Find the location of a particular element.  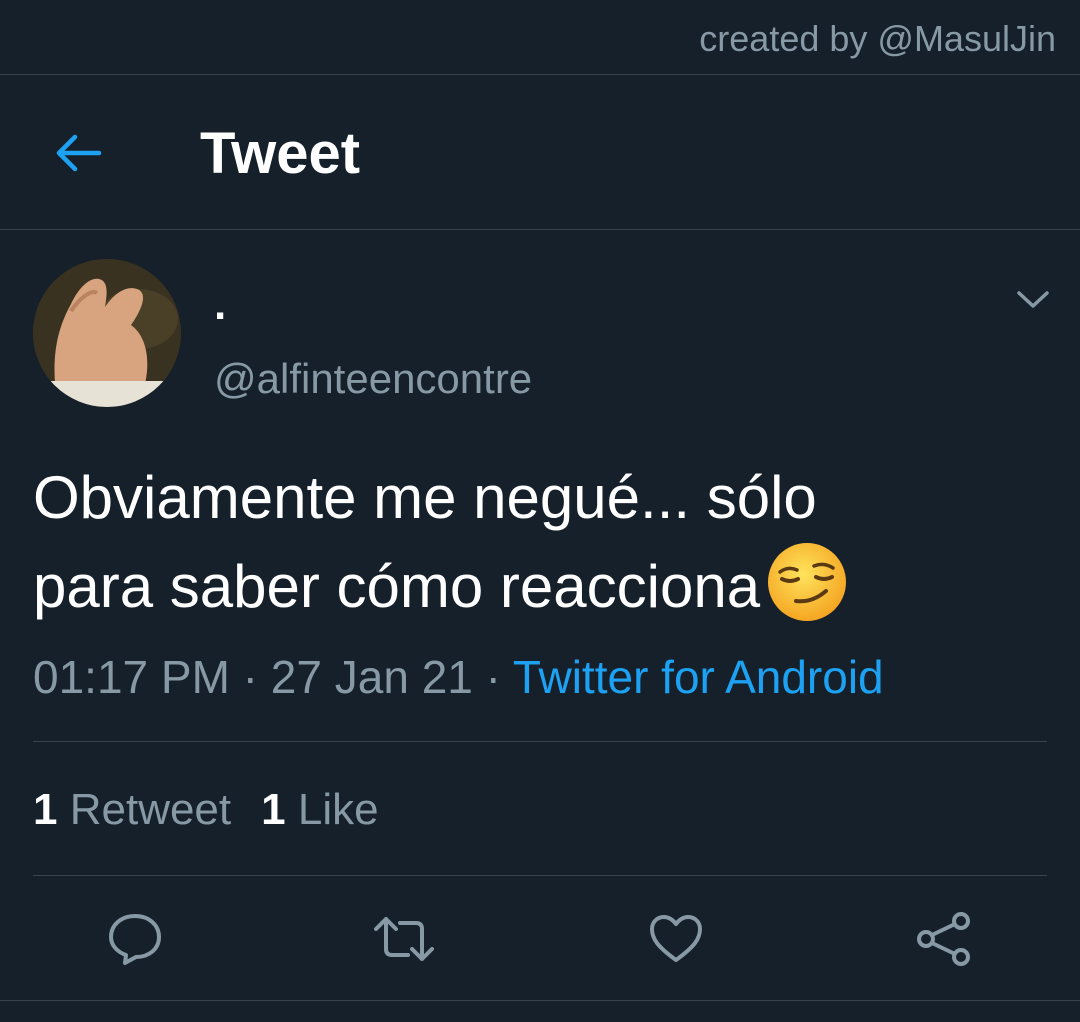

credit-text: created by @MasulJin is located at coordinates (877, 38).